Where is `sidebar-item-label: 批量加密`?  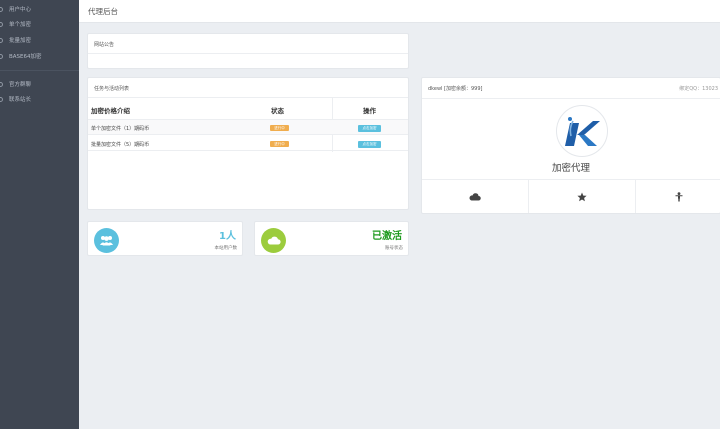
sidebar-item-label: 批量加密 is located at coordinates (20, 41).